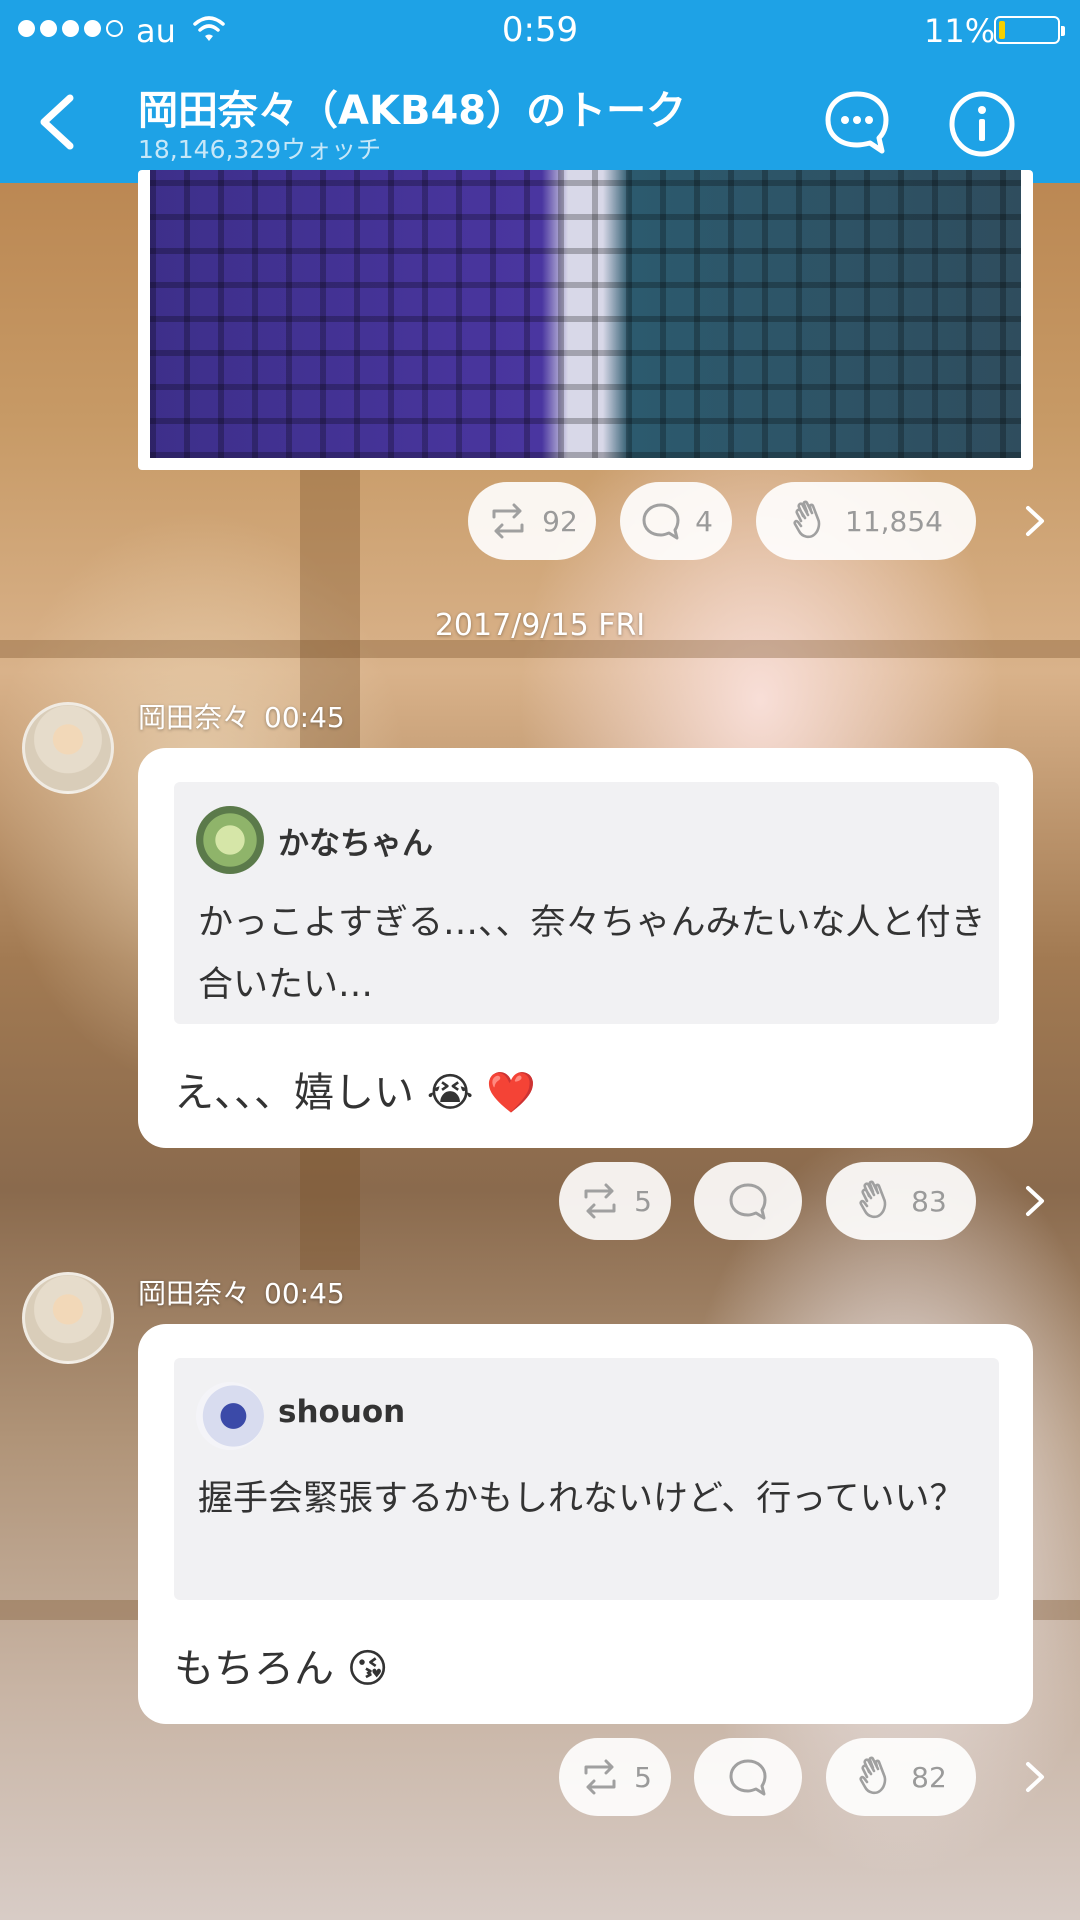  Describe the element at coordinates (1029, 30) in the screenshot. I see `battery-icon` at that location.